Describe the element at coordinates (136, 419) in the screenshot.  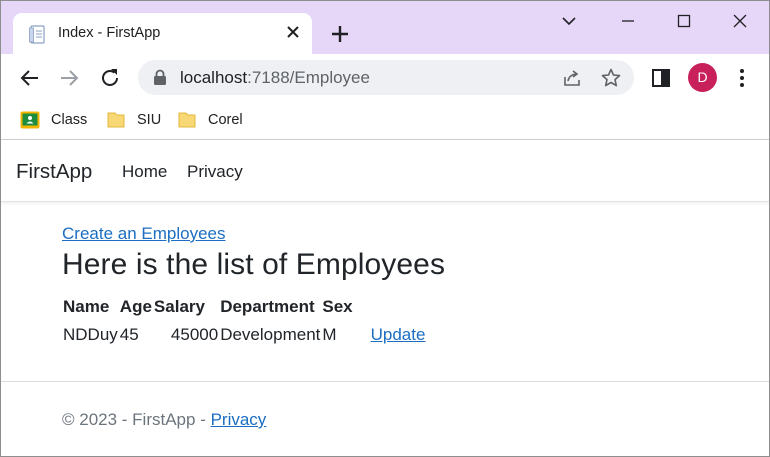
I see `footer-copyright: © 2023 - FirstApp -` at that location.